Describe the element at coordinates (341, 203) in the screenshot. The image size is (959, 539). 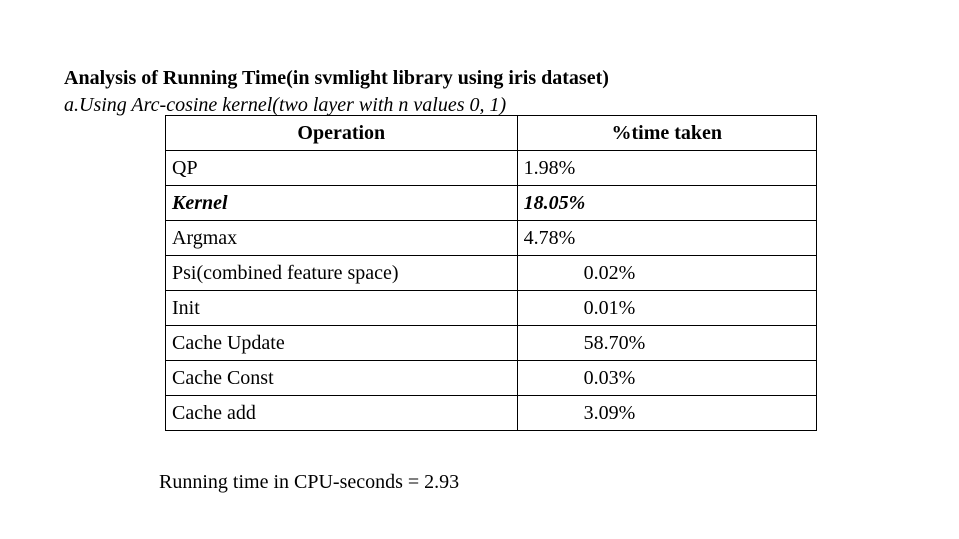
I see `operation-cell: Kernel` at that location.